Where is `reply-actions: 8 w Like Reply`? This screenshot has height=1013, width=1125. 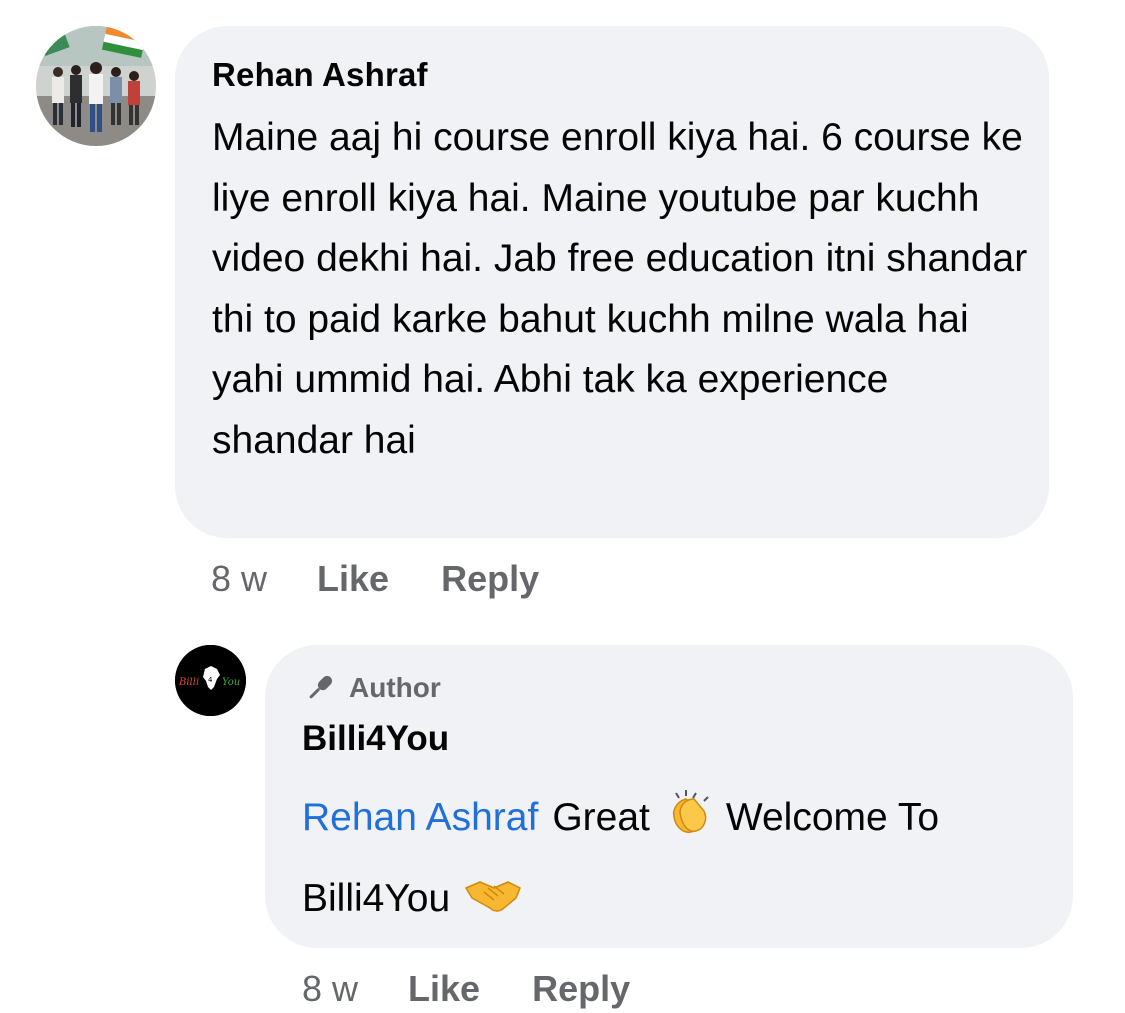 reply-actions: 8 w Like Reply is located at coordinates (466, 989).